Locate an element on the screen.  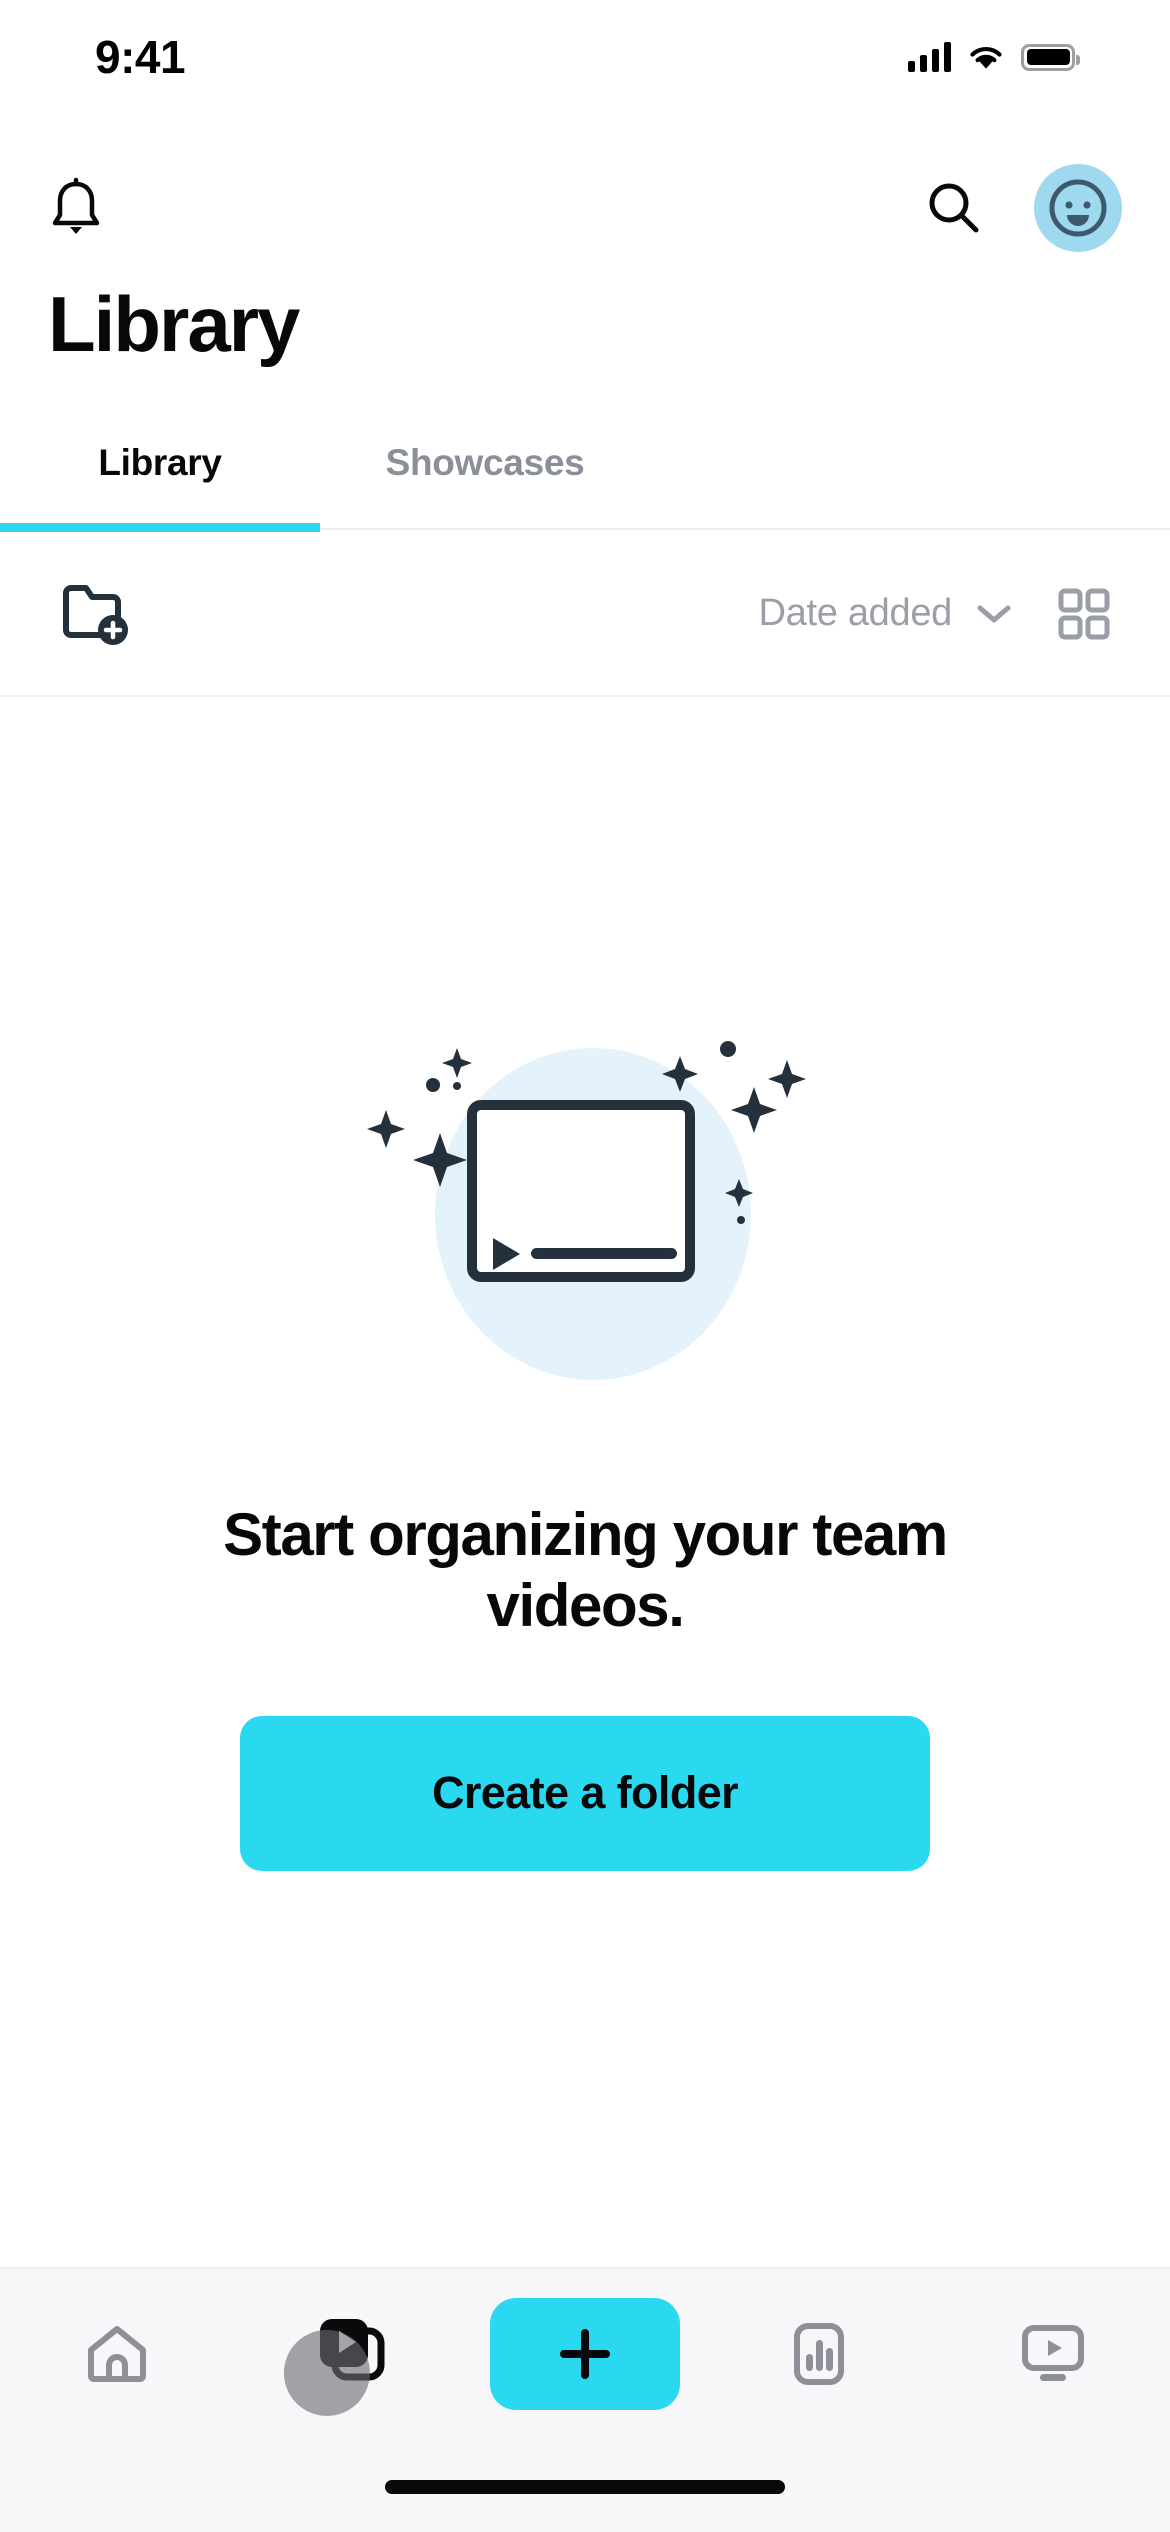
tab-bar: Library Showcases is located at coordinates (585, 476).